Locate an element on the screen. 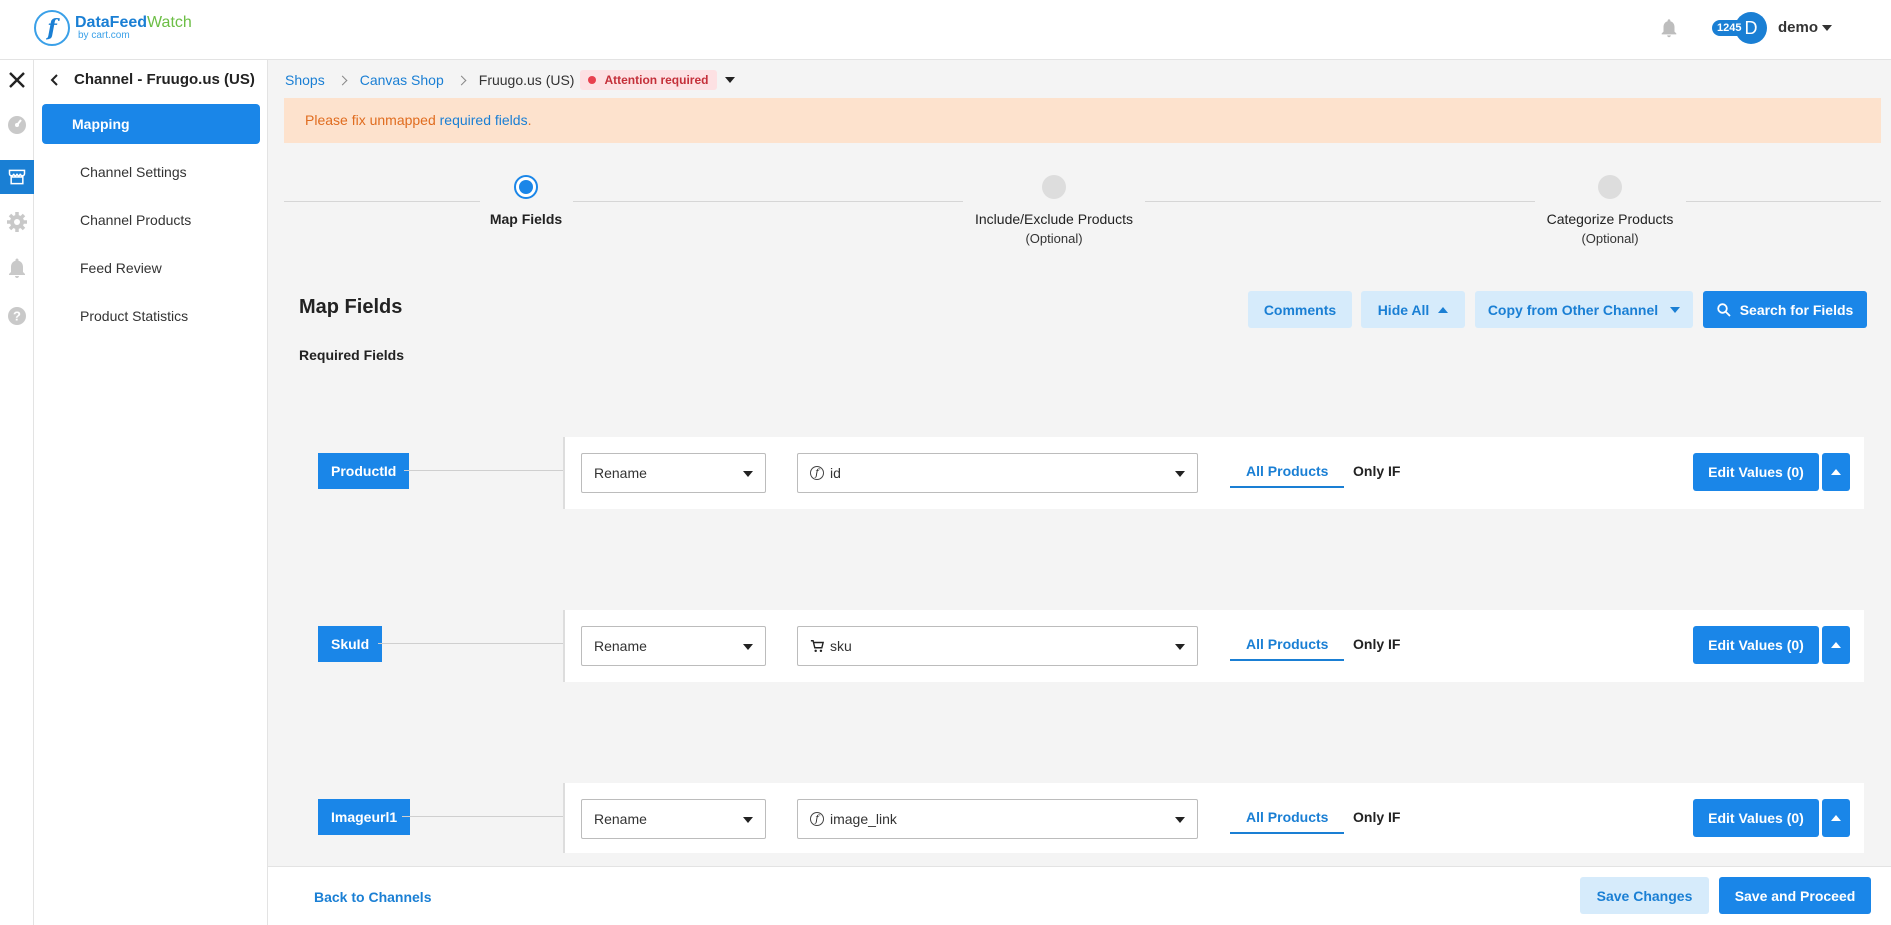 This screenshot has width=1891, height=925. chevron-left-icon is located at coordinates (55, 80).